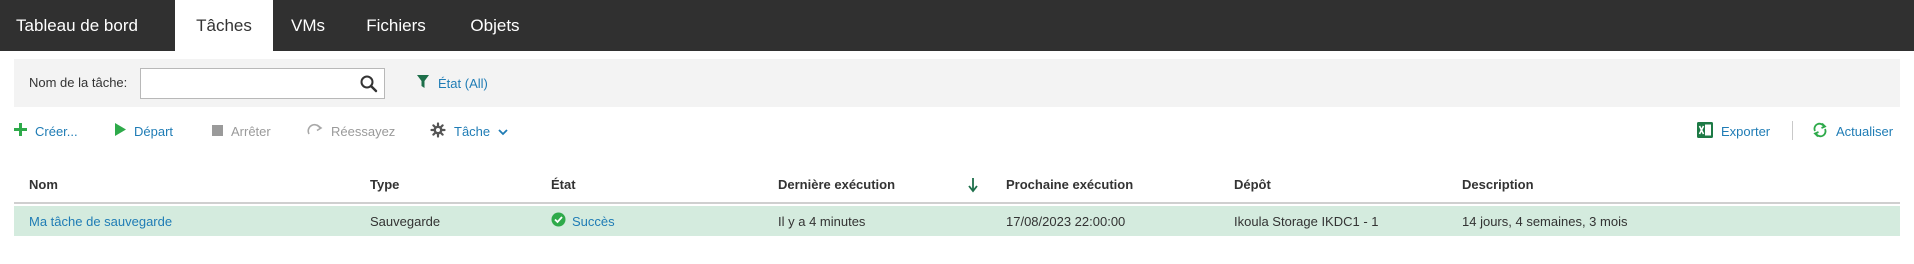 The width and height of the screenshot is (1914, 264). Describe the element at coordinates (423, 83) in the screenshot. I see `funnel-icon` at that location.